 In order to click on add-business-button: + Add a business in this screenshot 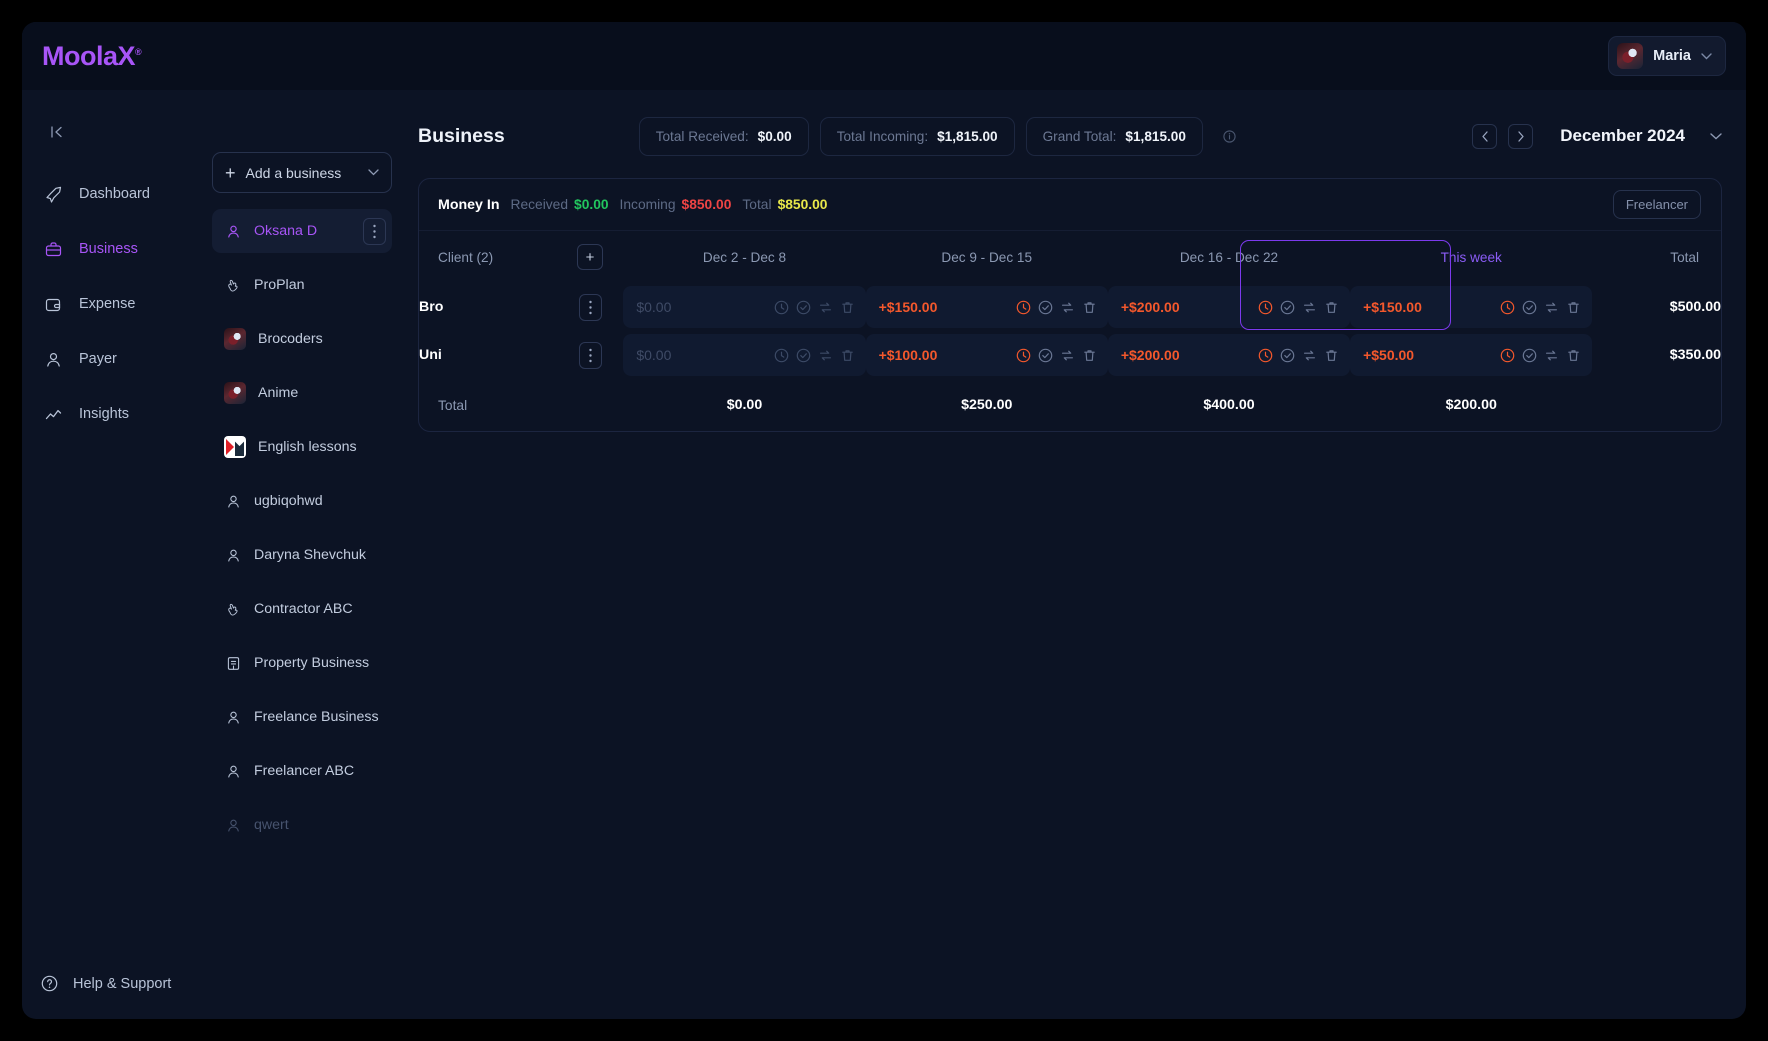, I will do `click(302, 172)`.